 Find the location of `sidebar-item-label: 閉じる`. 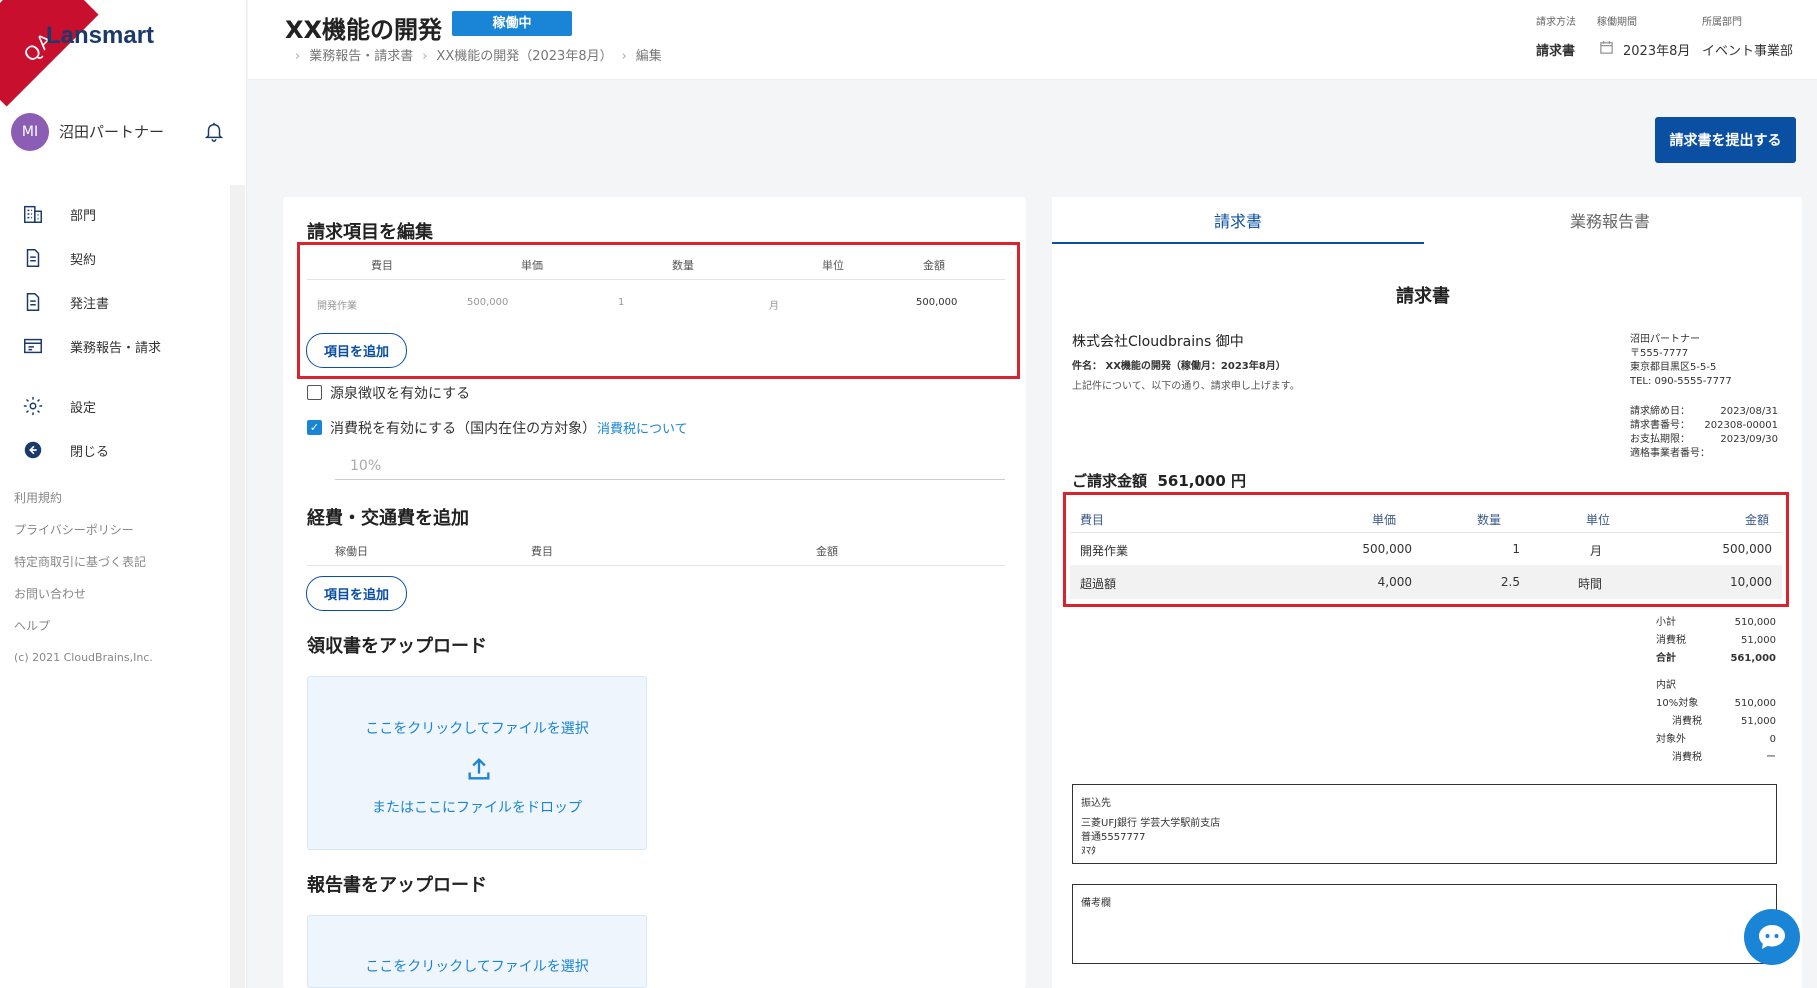

sidebar-item-label: 閉じる is located at coordinates (90, 452).